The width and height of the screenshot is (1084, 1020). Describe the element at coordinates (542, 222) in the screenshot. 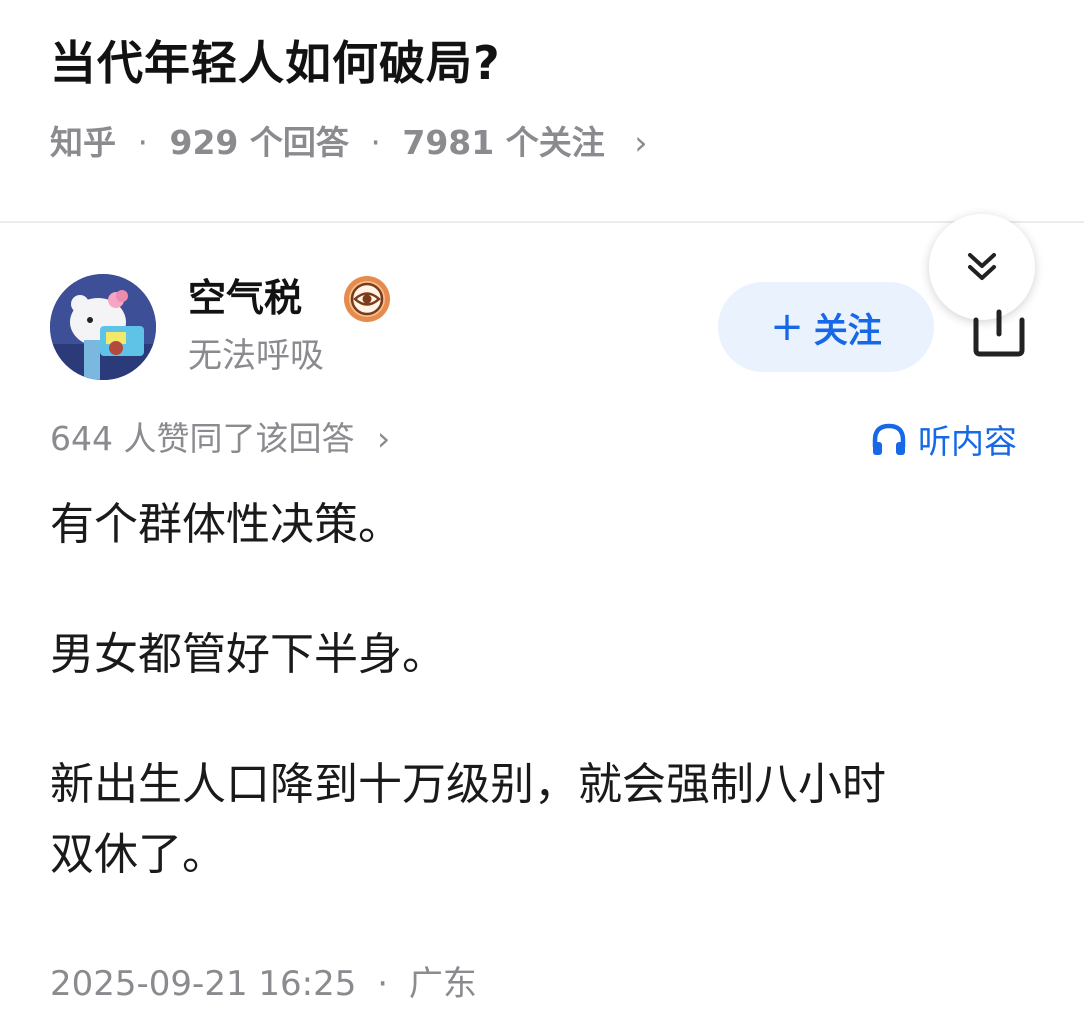

I see `divider` at that location.